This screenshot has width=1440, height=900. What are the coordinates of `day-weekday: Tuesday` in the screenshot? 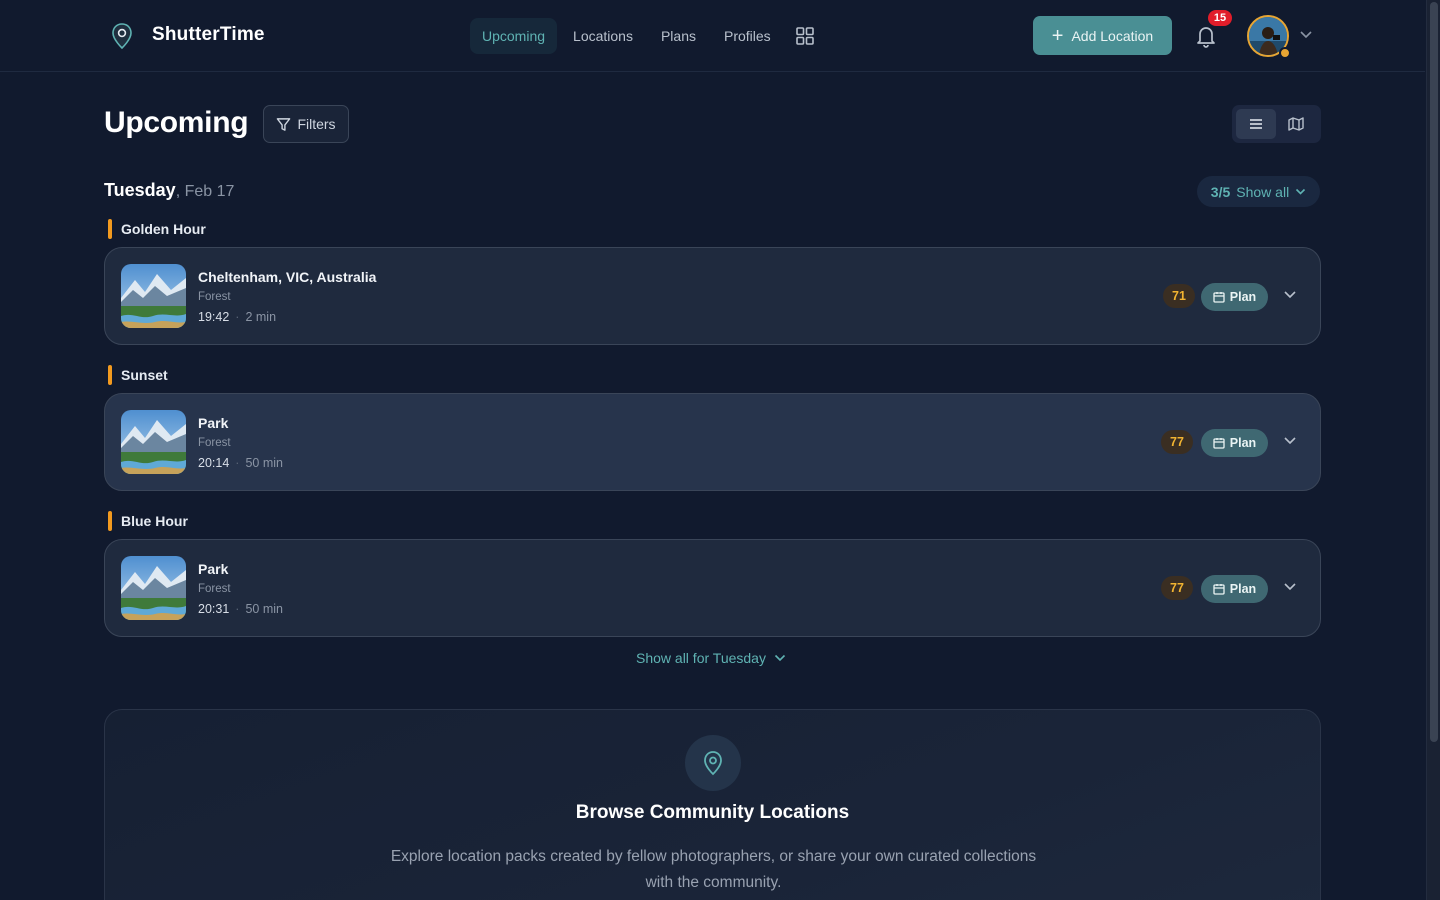 It's located at (140, 190).